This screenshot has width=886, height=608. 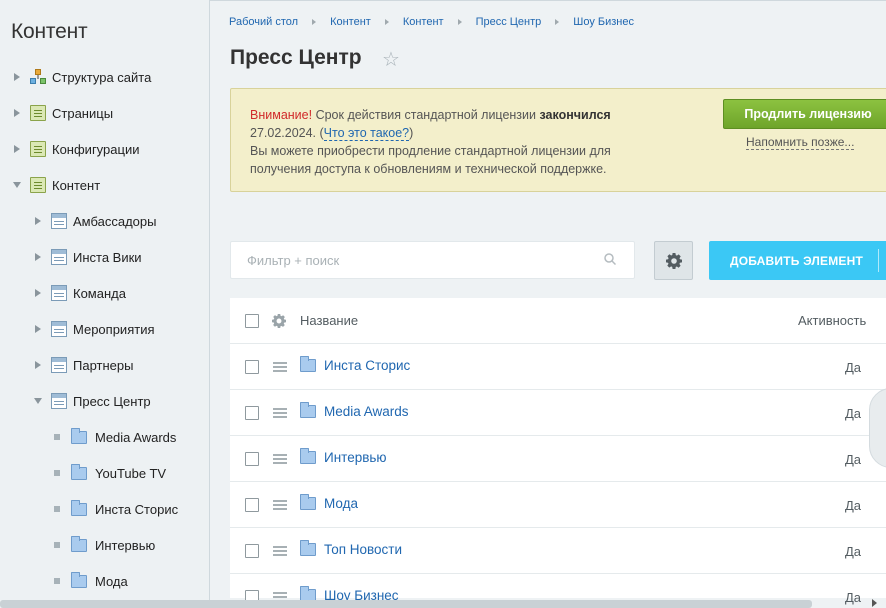 I want to click on grid-header: Название Активность, so click(x=558, y=321).